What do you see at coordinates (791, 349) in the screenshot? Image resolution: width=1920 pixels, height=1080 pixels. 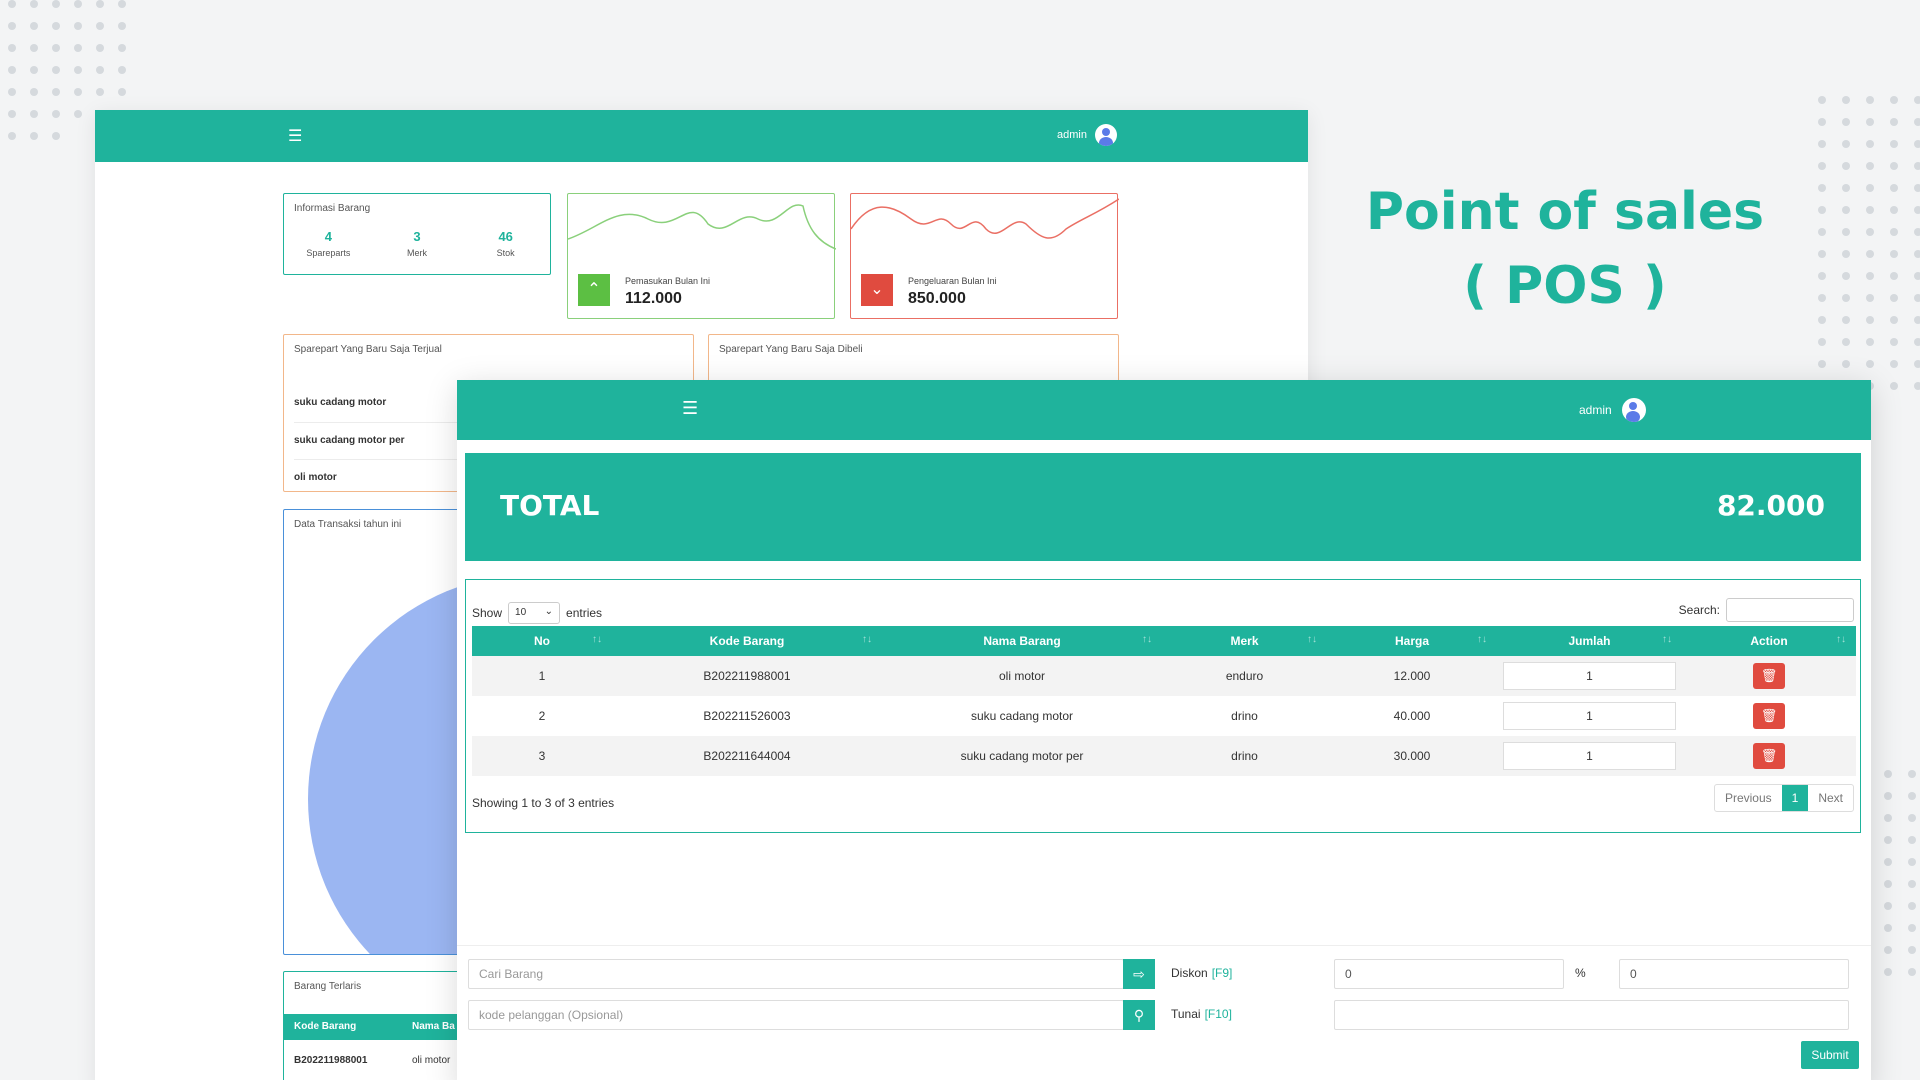 I see `card-title: Sparepart Yang Baru Saja Dibeli` at bounding box center [791, 349].